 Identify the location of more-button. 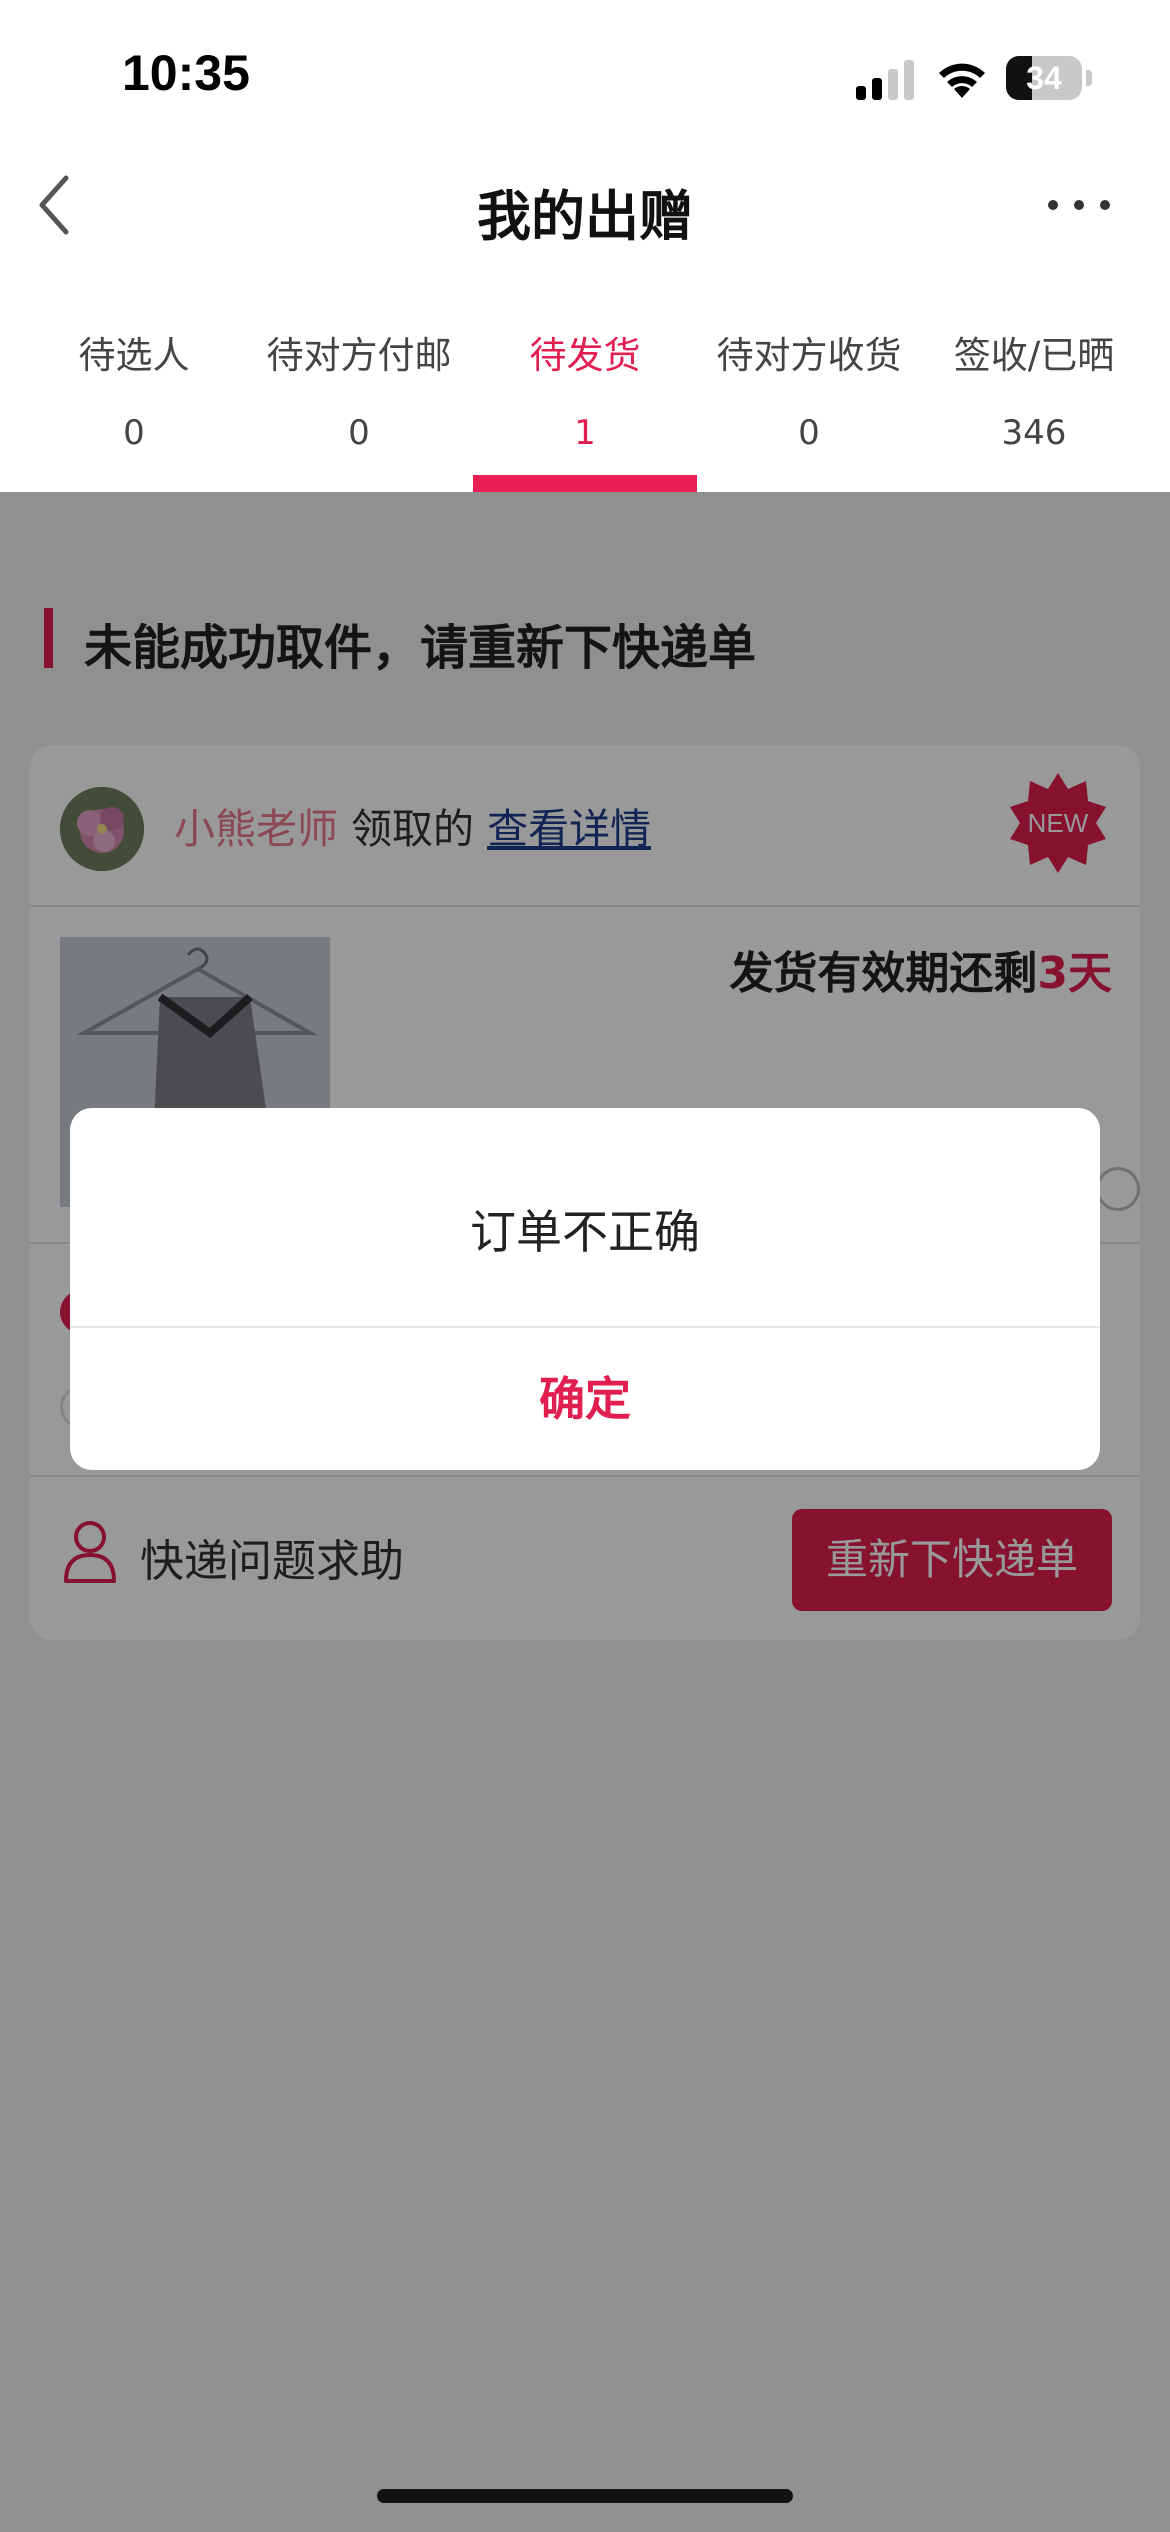
(1079, 205).